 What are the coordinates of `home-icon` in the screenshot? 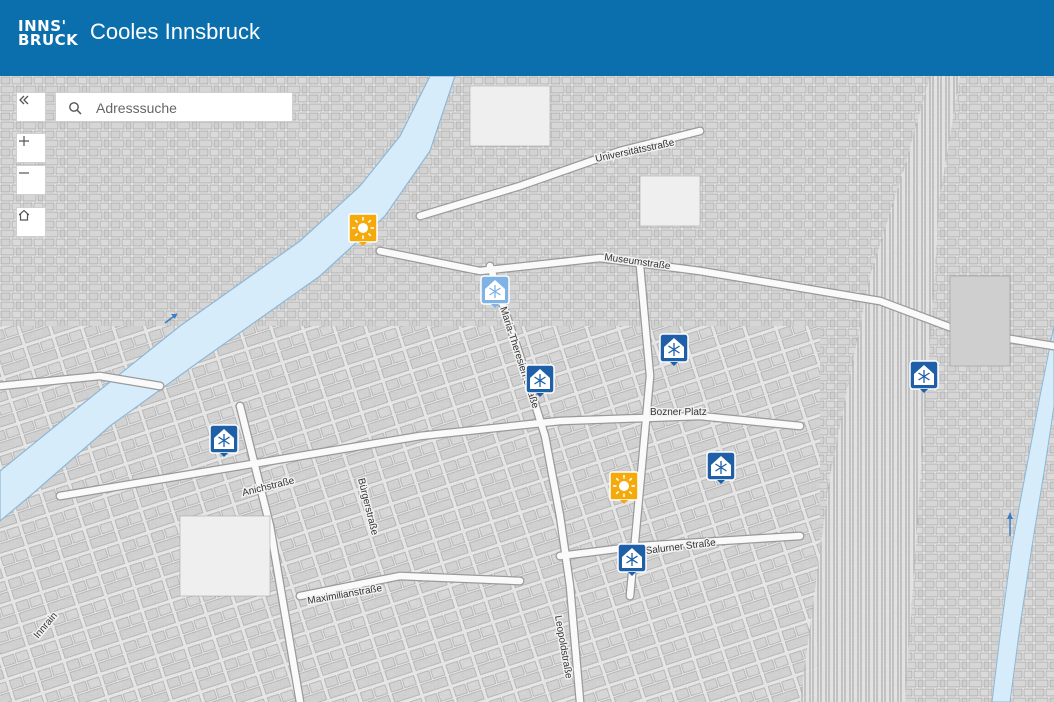 It's located at (24, 215).